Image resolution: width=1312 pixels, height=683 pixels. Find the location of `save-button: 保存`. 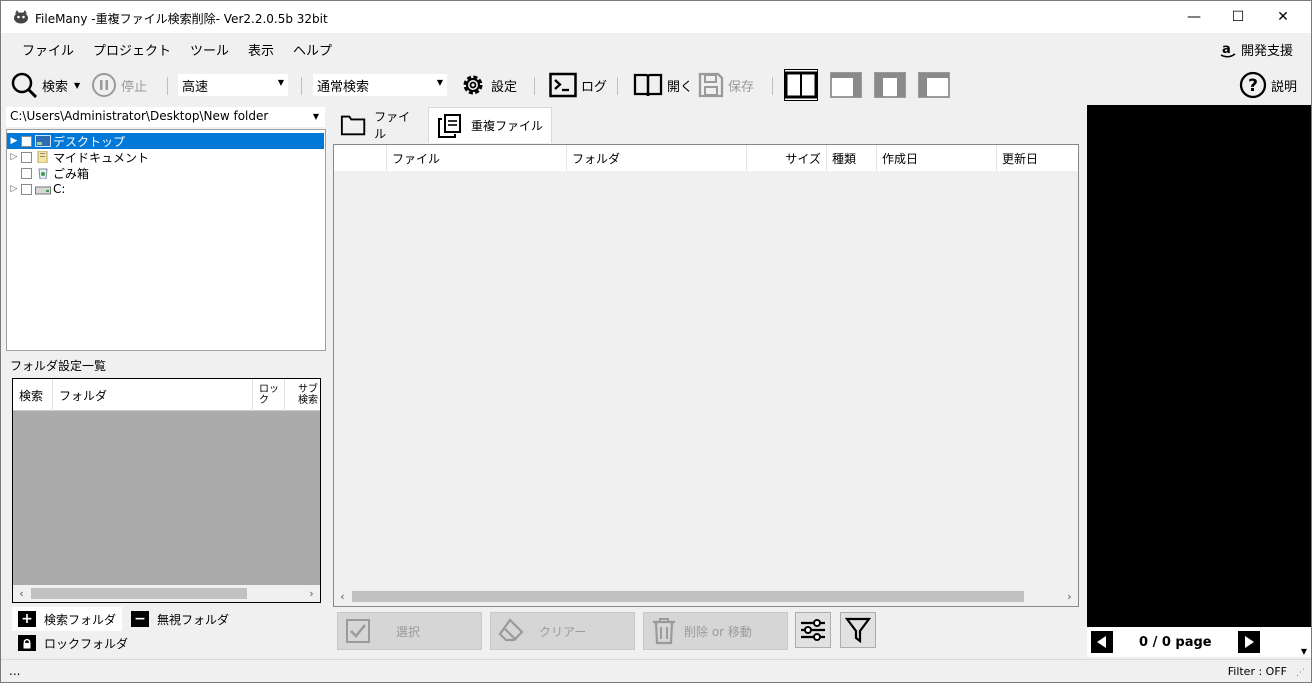

save-button: 保存 is located at coordinates (726, 85).